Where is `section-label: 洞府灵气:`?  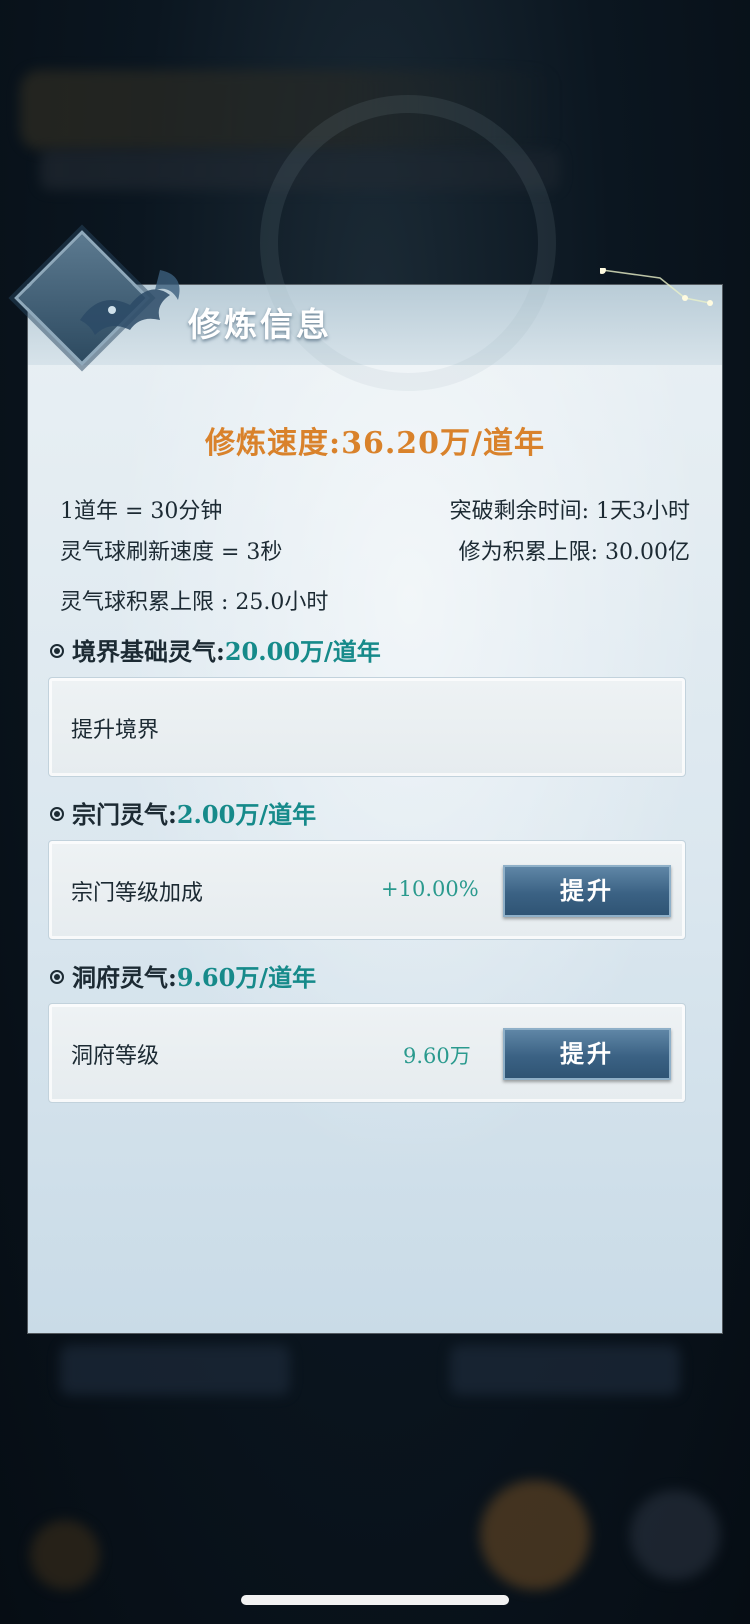
section-label: 洞府灵气: is located at coordinates (124, 977).